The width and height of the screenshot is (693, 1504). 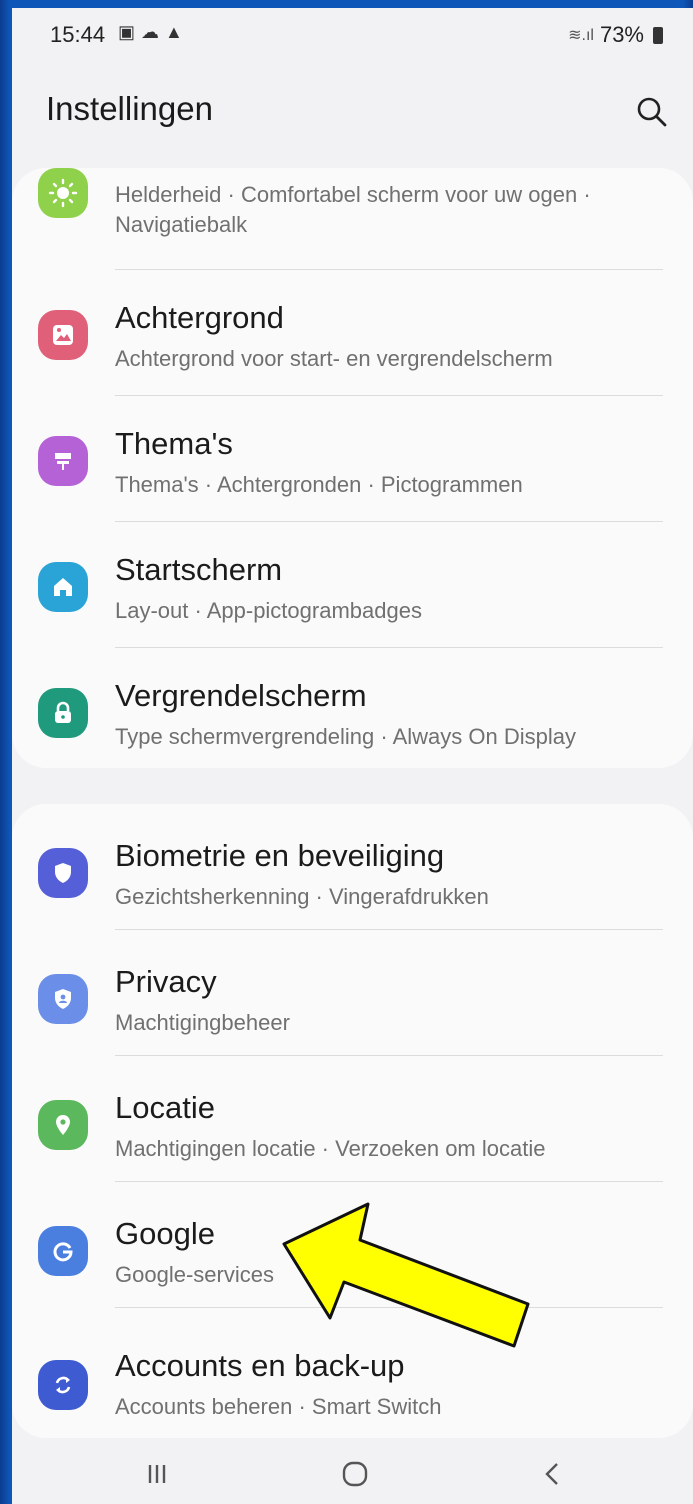 What do you see at coordinates (63, 1125) in the screenshot?
I see `location-icon` at bounding box center [63, 1125].